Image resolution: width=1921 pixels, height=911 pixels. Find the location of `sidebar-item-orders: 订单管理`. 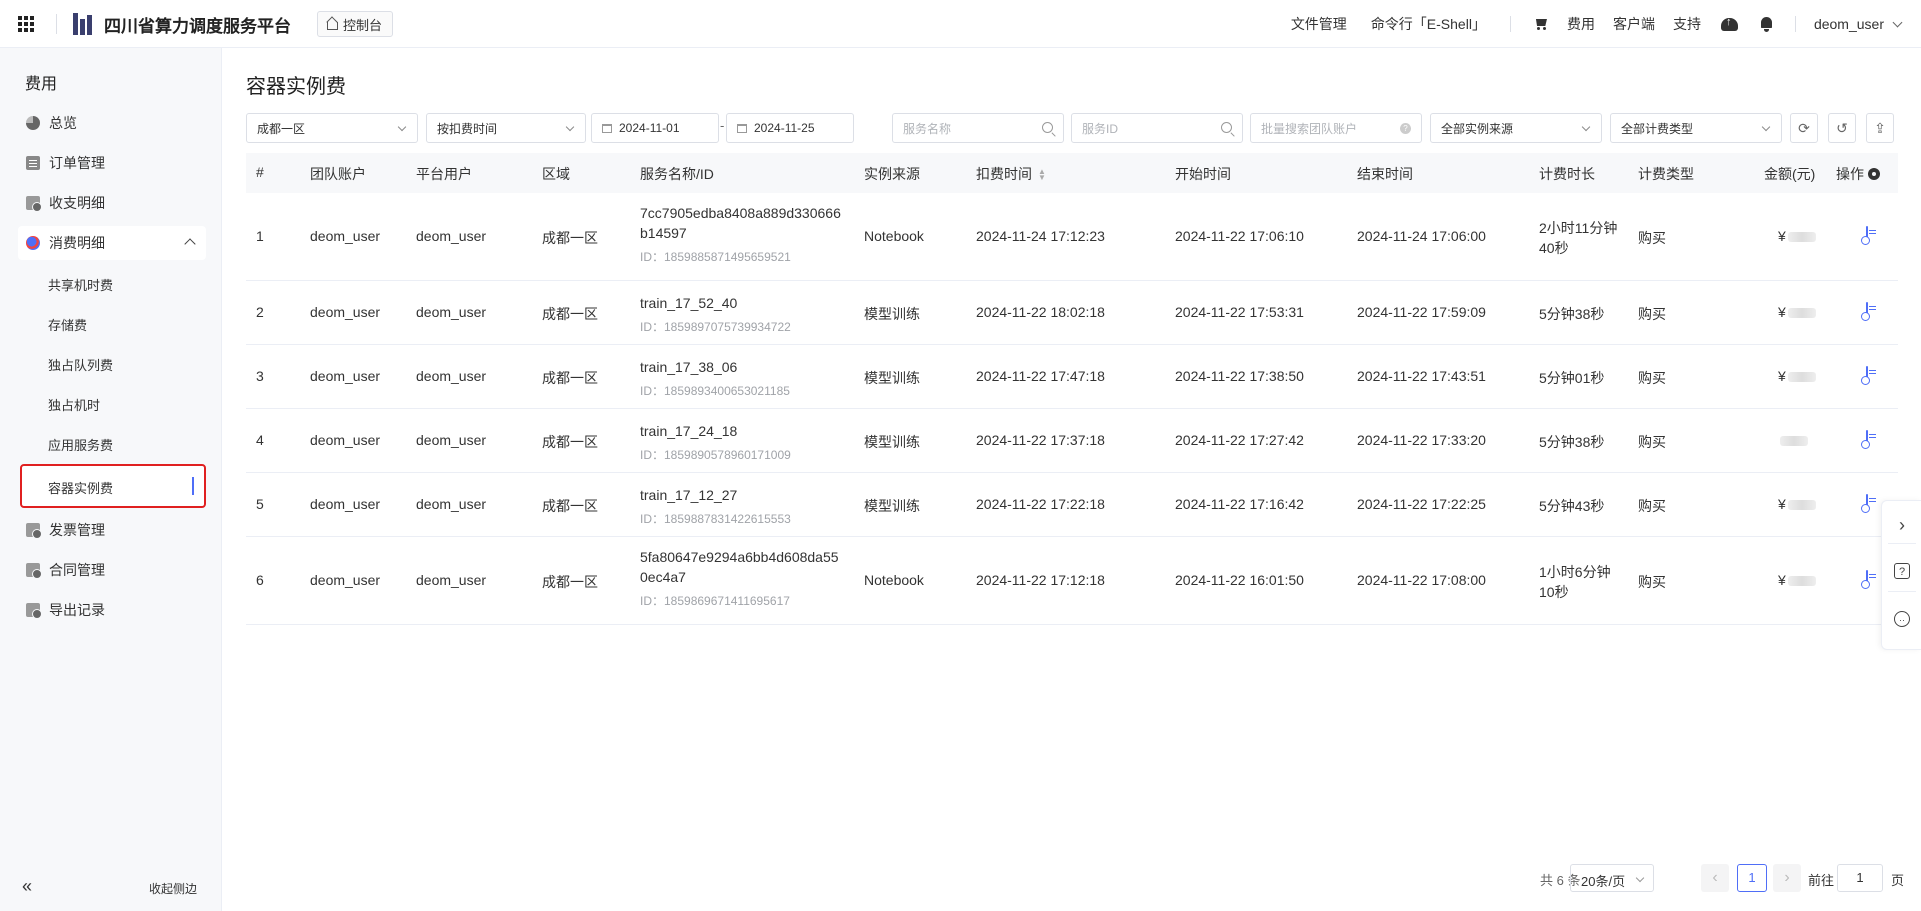

sidebar-item-orders: 订单管理 is located at coordinates (112, 163).